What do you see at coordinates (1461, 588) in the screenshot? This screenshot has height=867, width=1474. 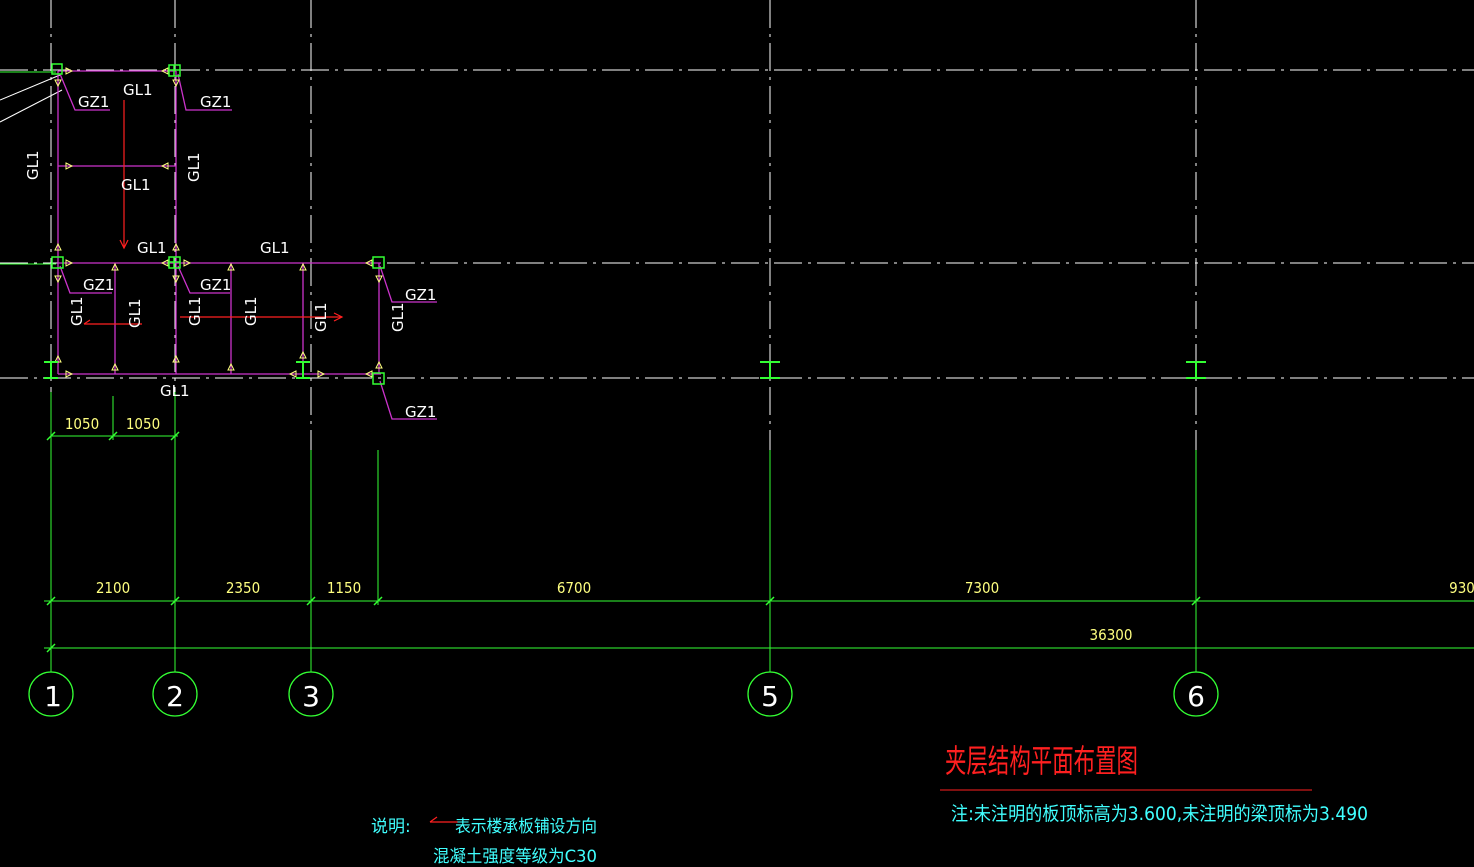 I see `dim-span-text: 930` at bounding box center [1461, 588].